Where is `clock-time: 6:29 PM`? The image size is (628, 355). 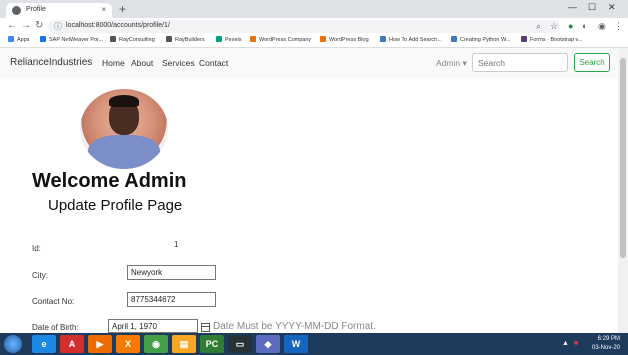 clock-time: 6:29 PM is located at coordinates (608, 339).